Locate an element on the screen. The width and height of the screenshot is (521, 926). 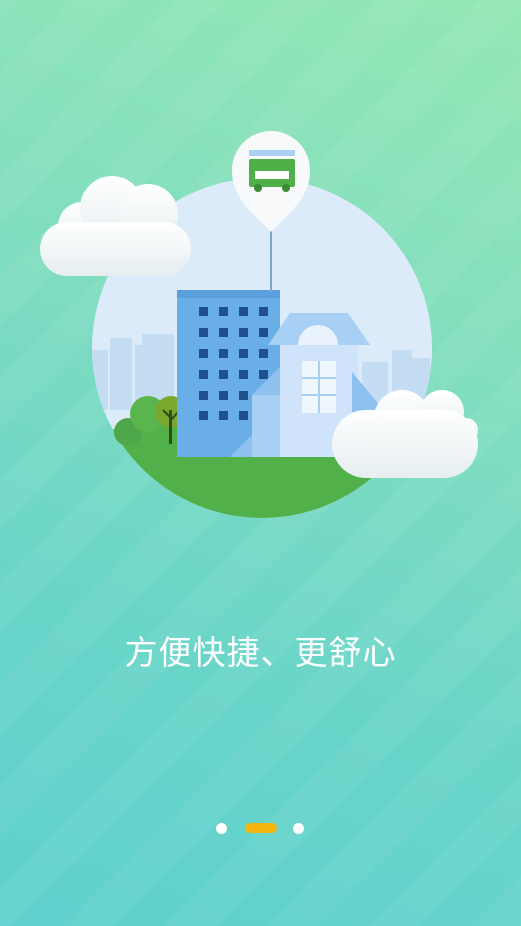
page-indicator is located at coordinates (260, 828).